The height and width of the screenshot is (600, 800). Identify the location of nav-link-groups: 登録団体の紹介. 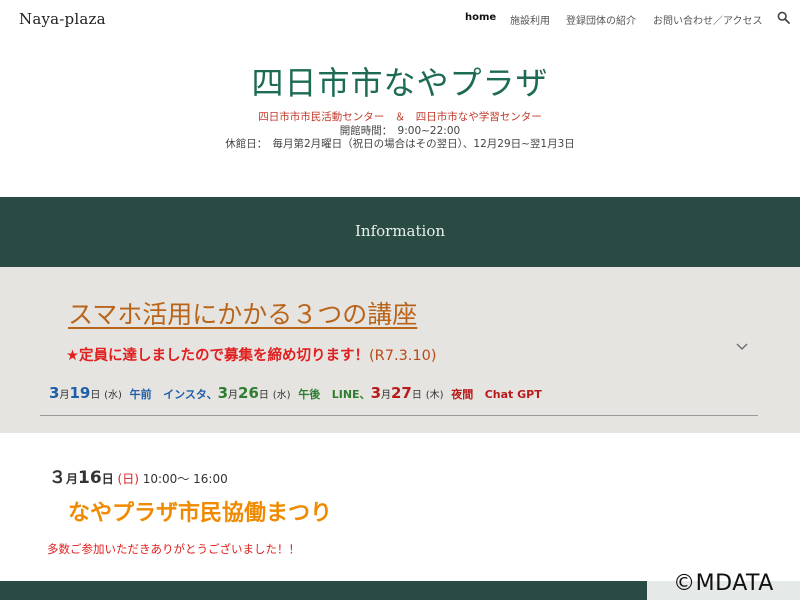
(601, 19).